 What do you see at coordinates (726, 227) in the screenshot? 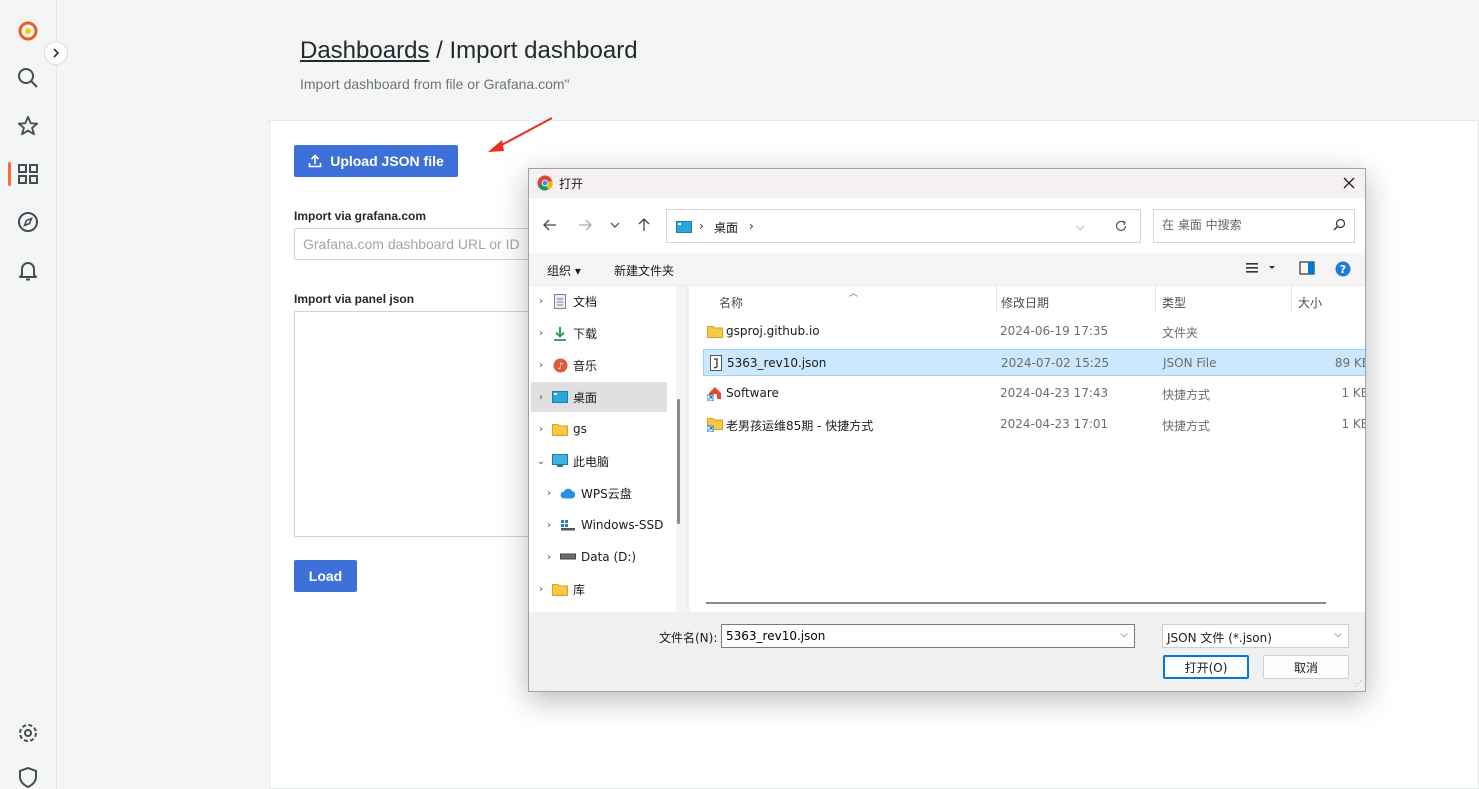
I see `address-location: 桌面` at bounding box center [726, 227].